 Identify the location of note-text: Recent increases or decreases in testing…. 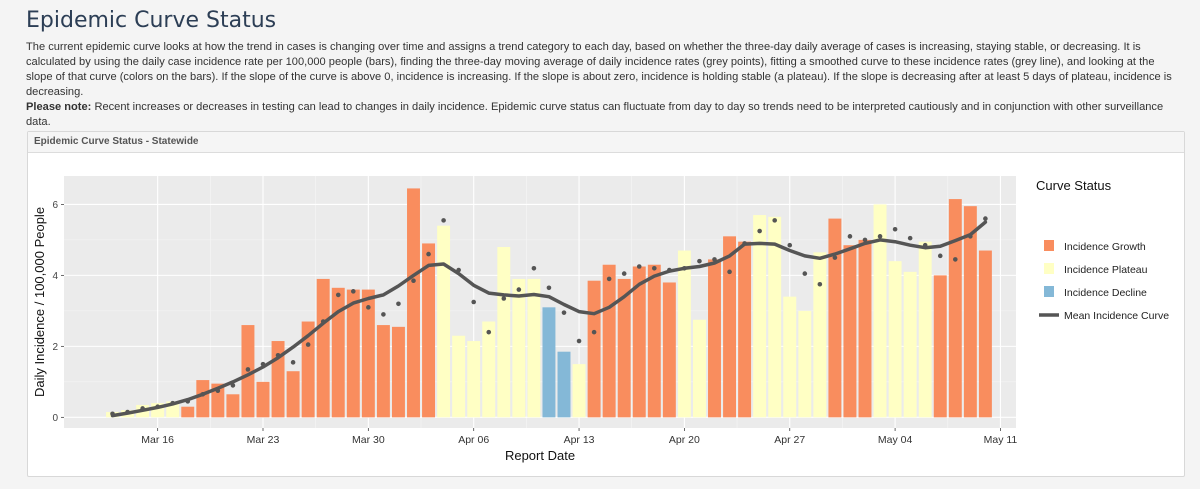
(595, 114).